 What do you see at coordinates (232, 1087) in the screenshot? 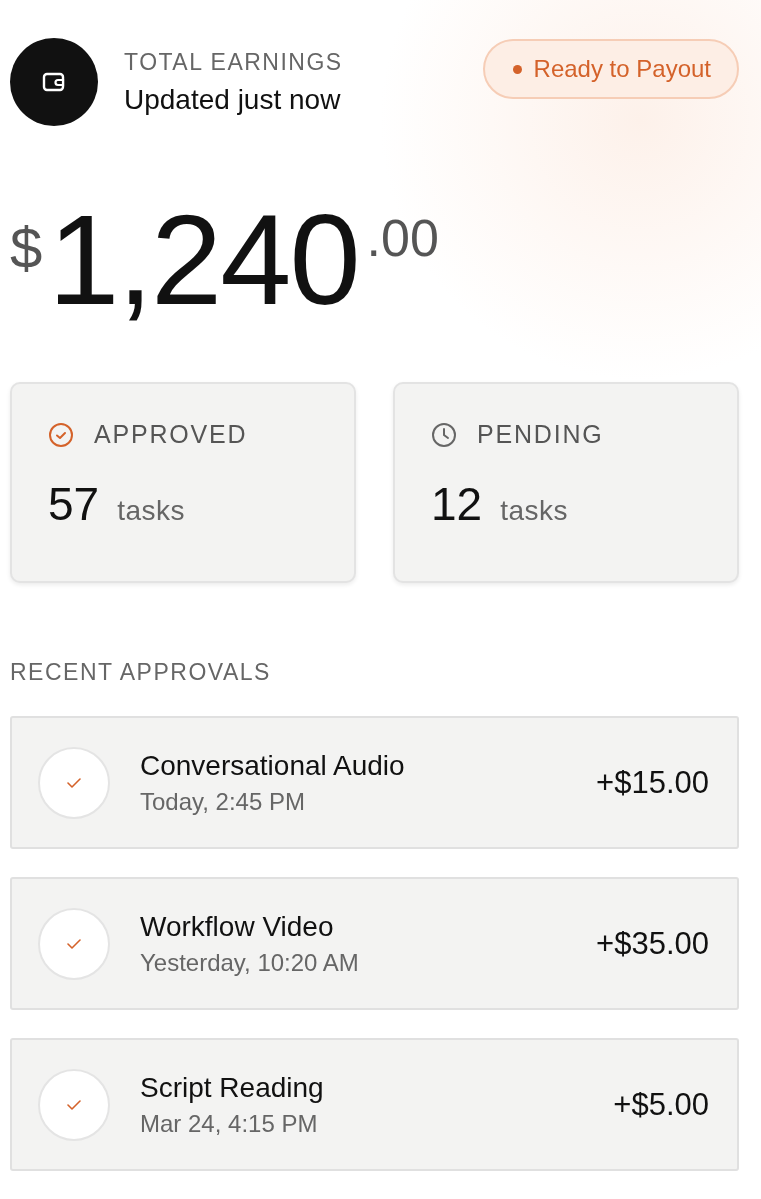
I see `task-name: Script Reading` at bounding box center [232, 1087].